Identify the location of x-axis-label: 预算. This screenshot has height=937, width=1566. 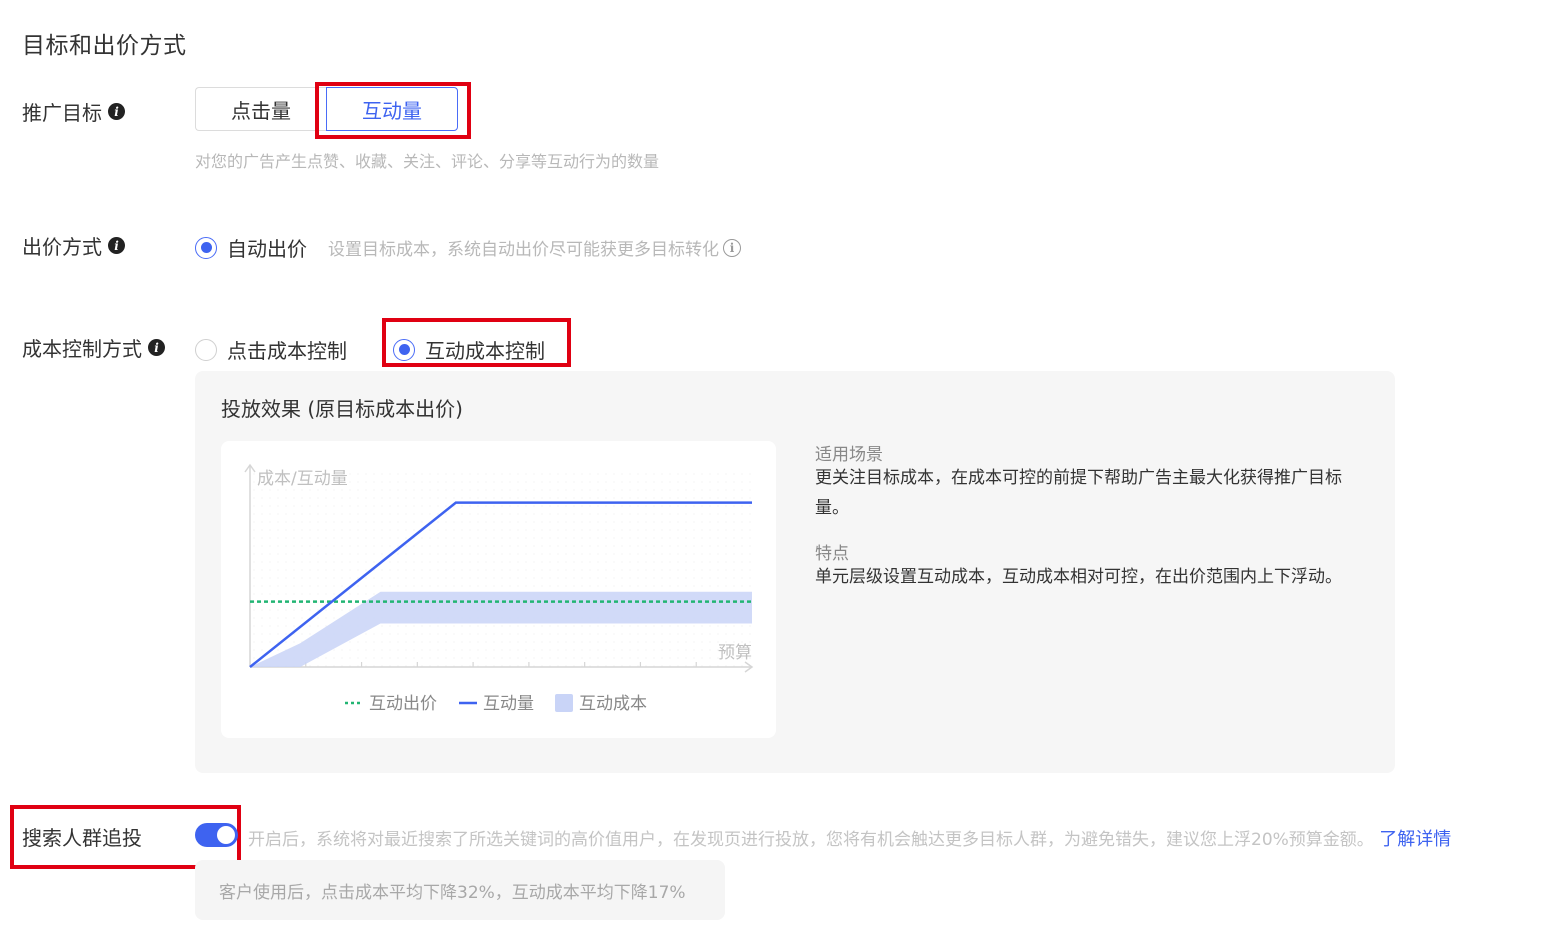
(735, 653).